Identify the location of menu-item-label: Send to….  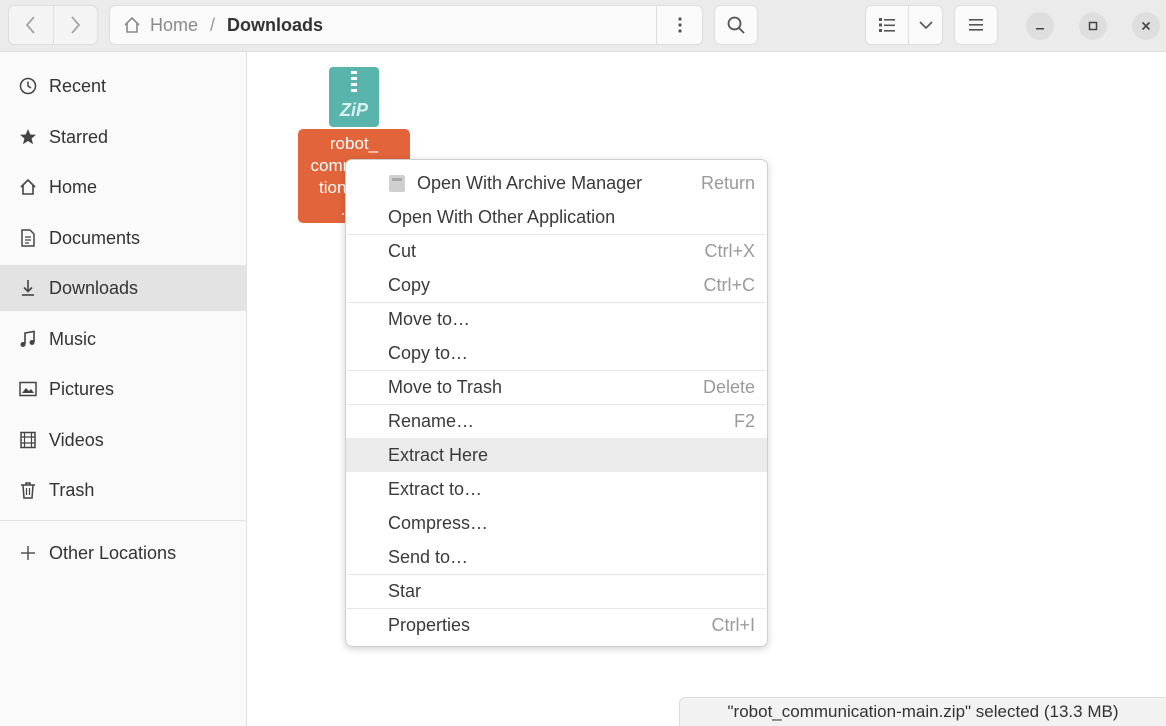
(428, 556).